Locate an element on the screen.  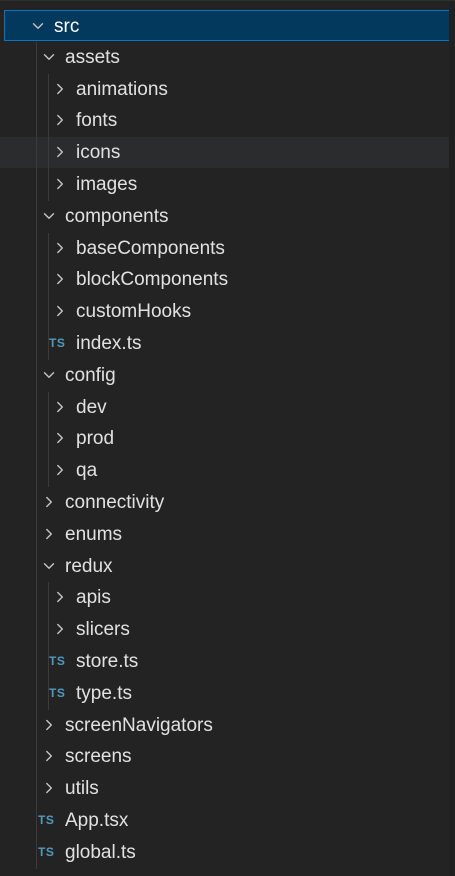
folder-fonts: fonts is located at coordinates (227, 120).